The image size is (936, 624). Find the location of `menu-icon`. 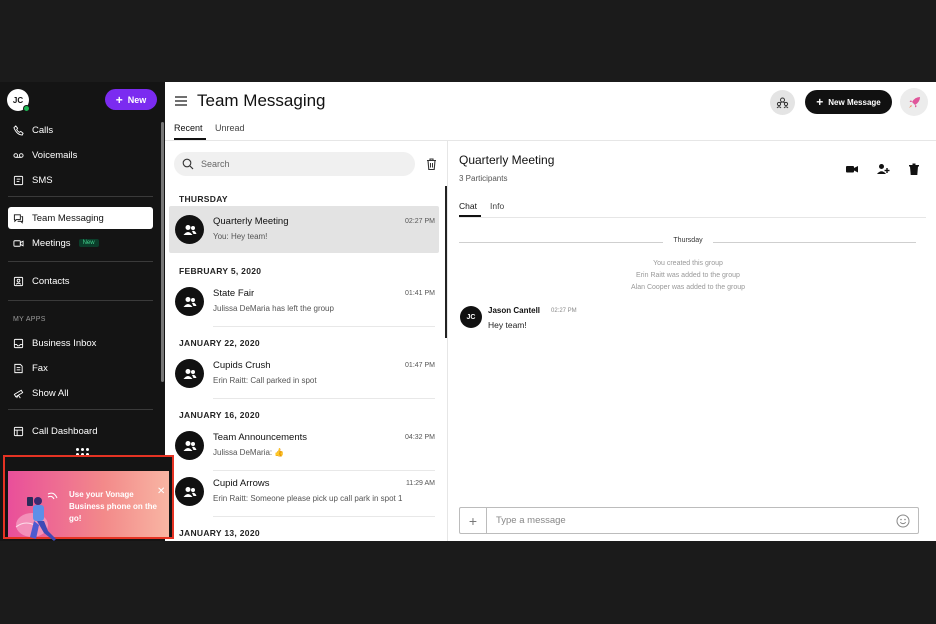

menu-icon is located at coordinates (181, 101).